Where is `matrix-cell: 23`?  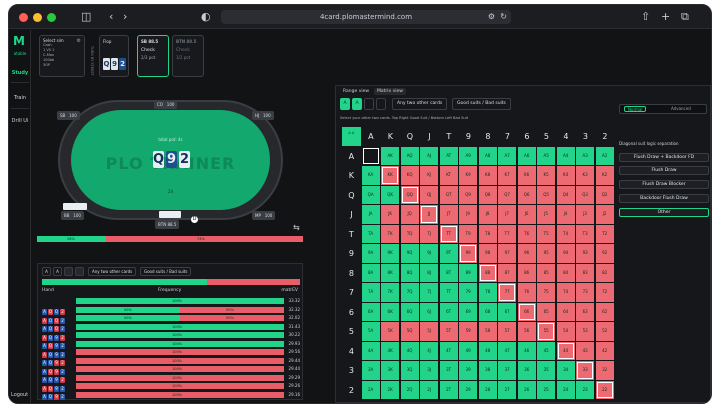 matrix-cell: 23 is located at coordinates (585, 389).